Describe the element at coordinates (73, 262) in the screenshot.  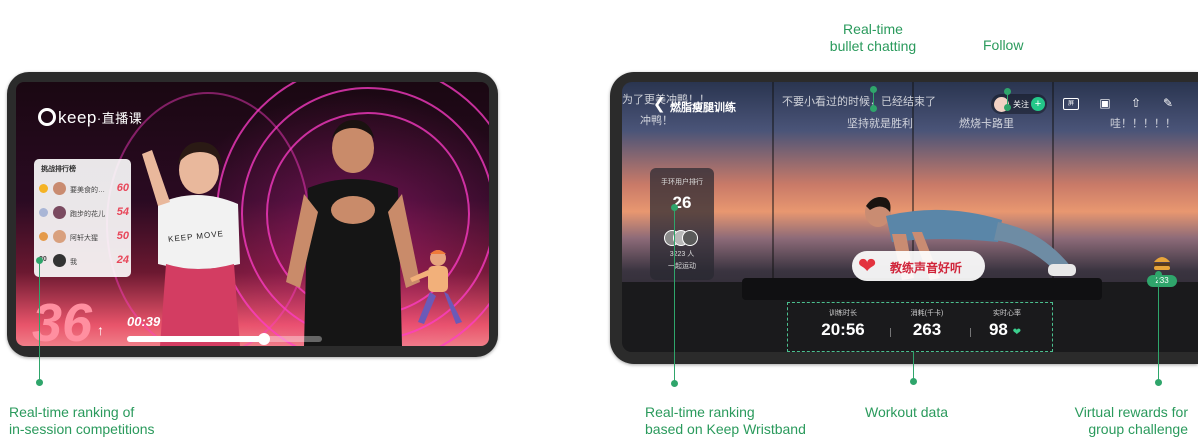
I see `ranking-name: 我` at that location.